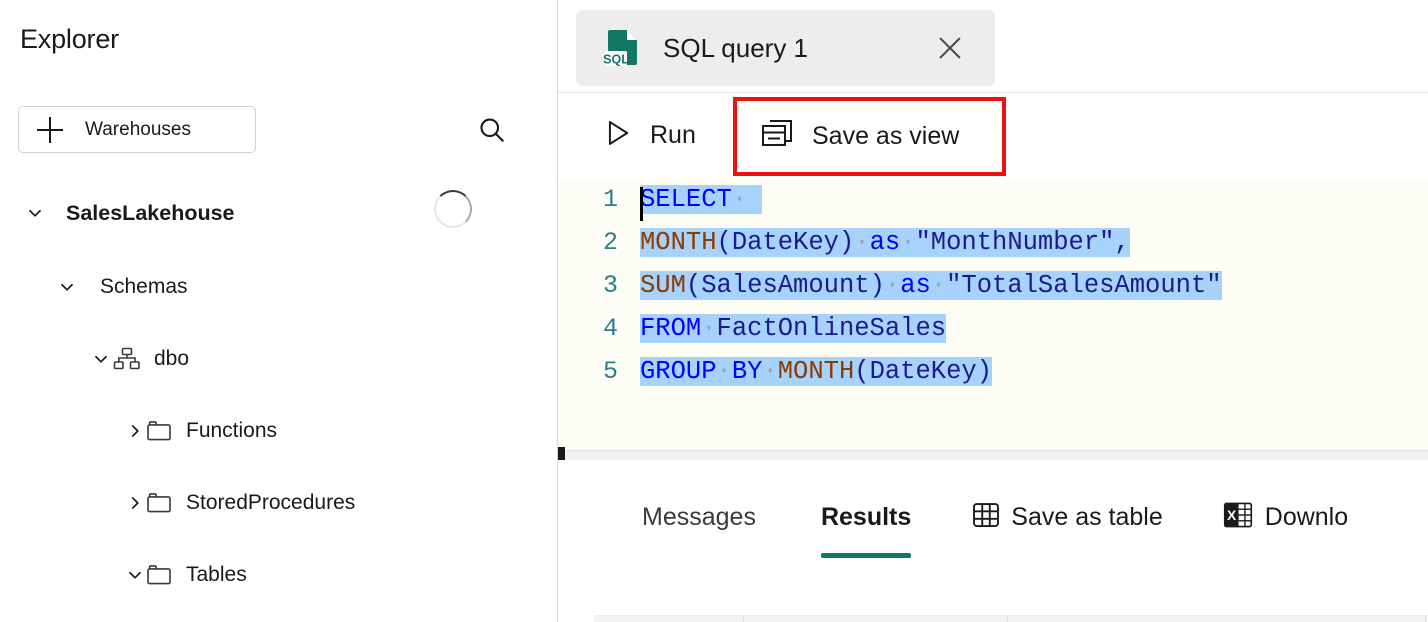  What do you see at coordinates (993, 328) in the screenshot?
I see `code-line: 4 FROM·FactOnlineSales` at bounding box center [993, 328].